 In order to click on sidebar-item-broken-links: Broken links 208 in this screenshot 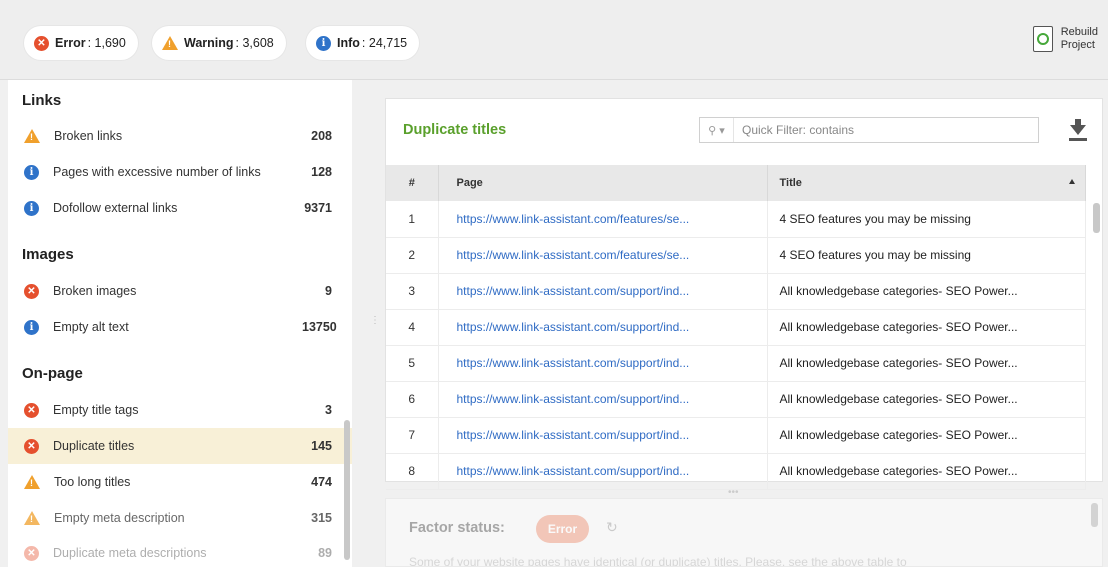, I will do `click(180, 136)`.